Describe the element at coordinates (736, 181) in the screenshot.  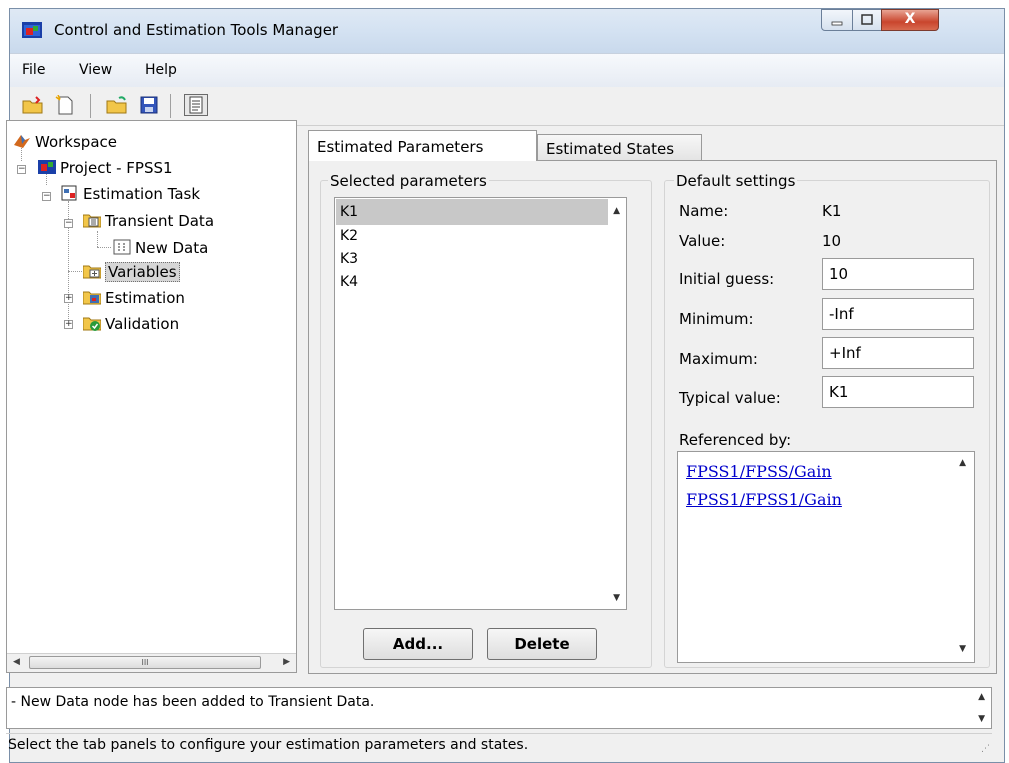
I see `default-settings-label: Default settings` at that location.